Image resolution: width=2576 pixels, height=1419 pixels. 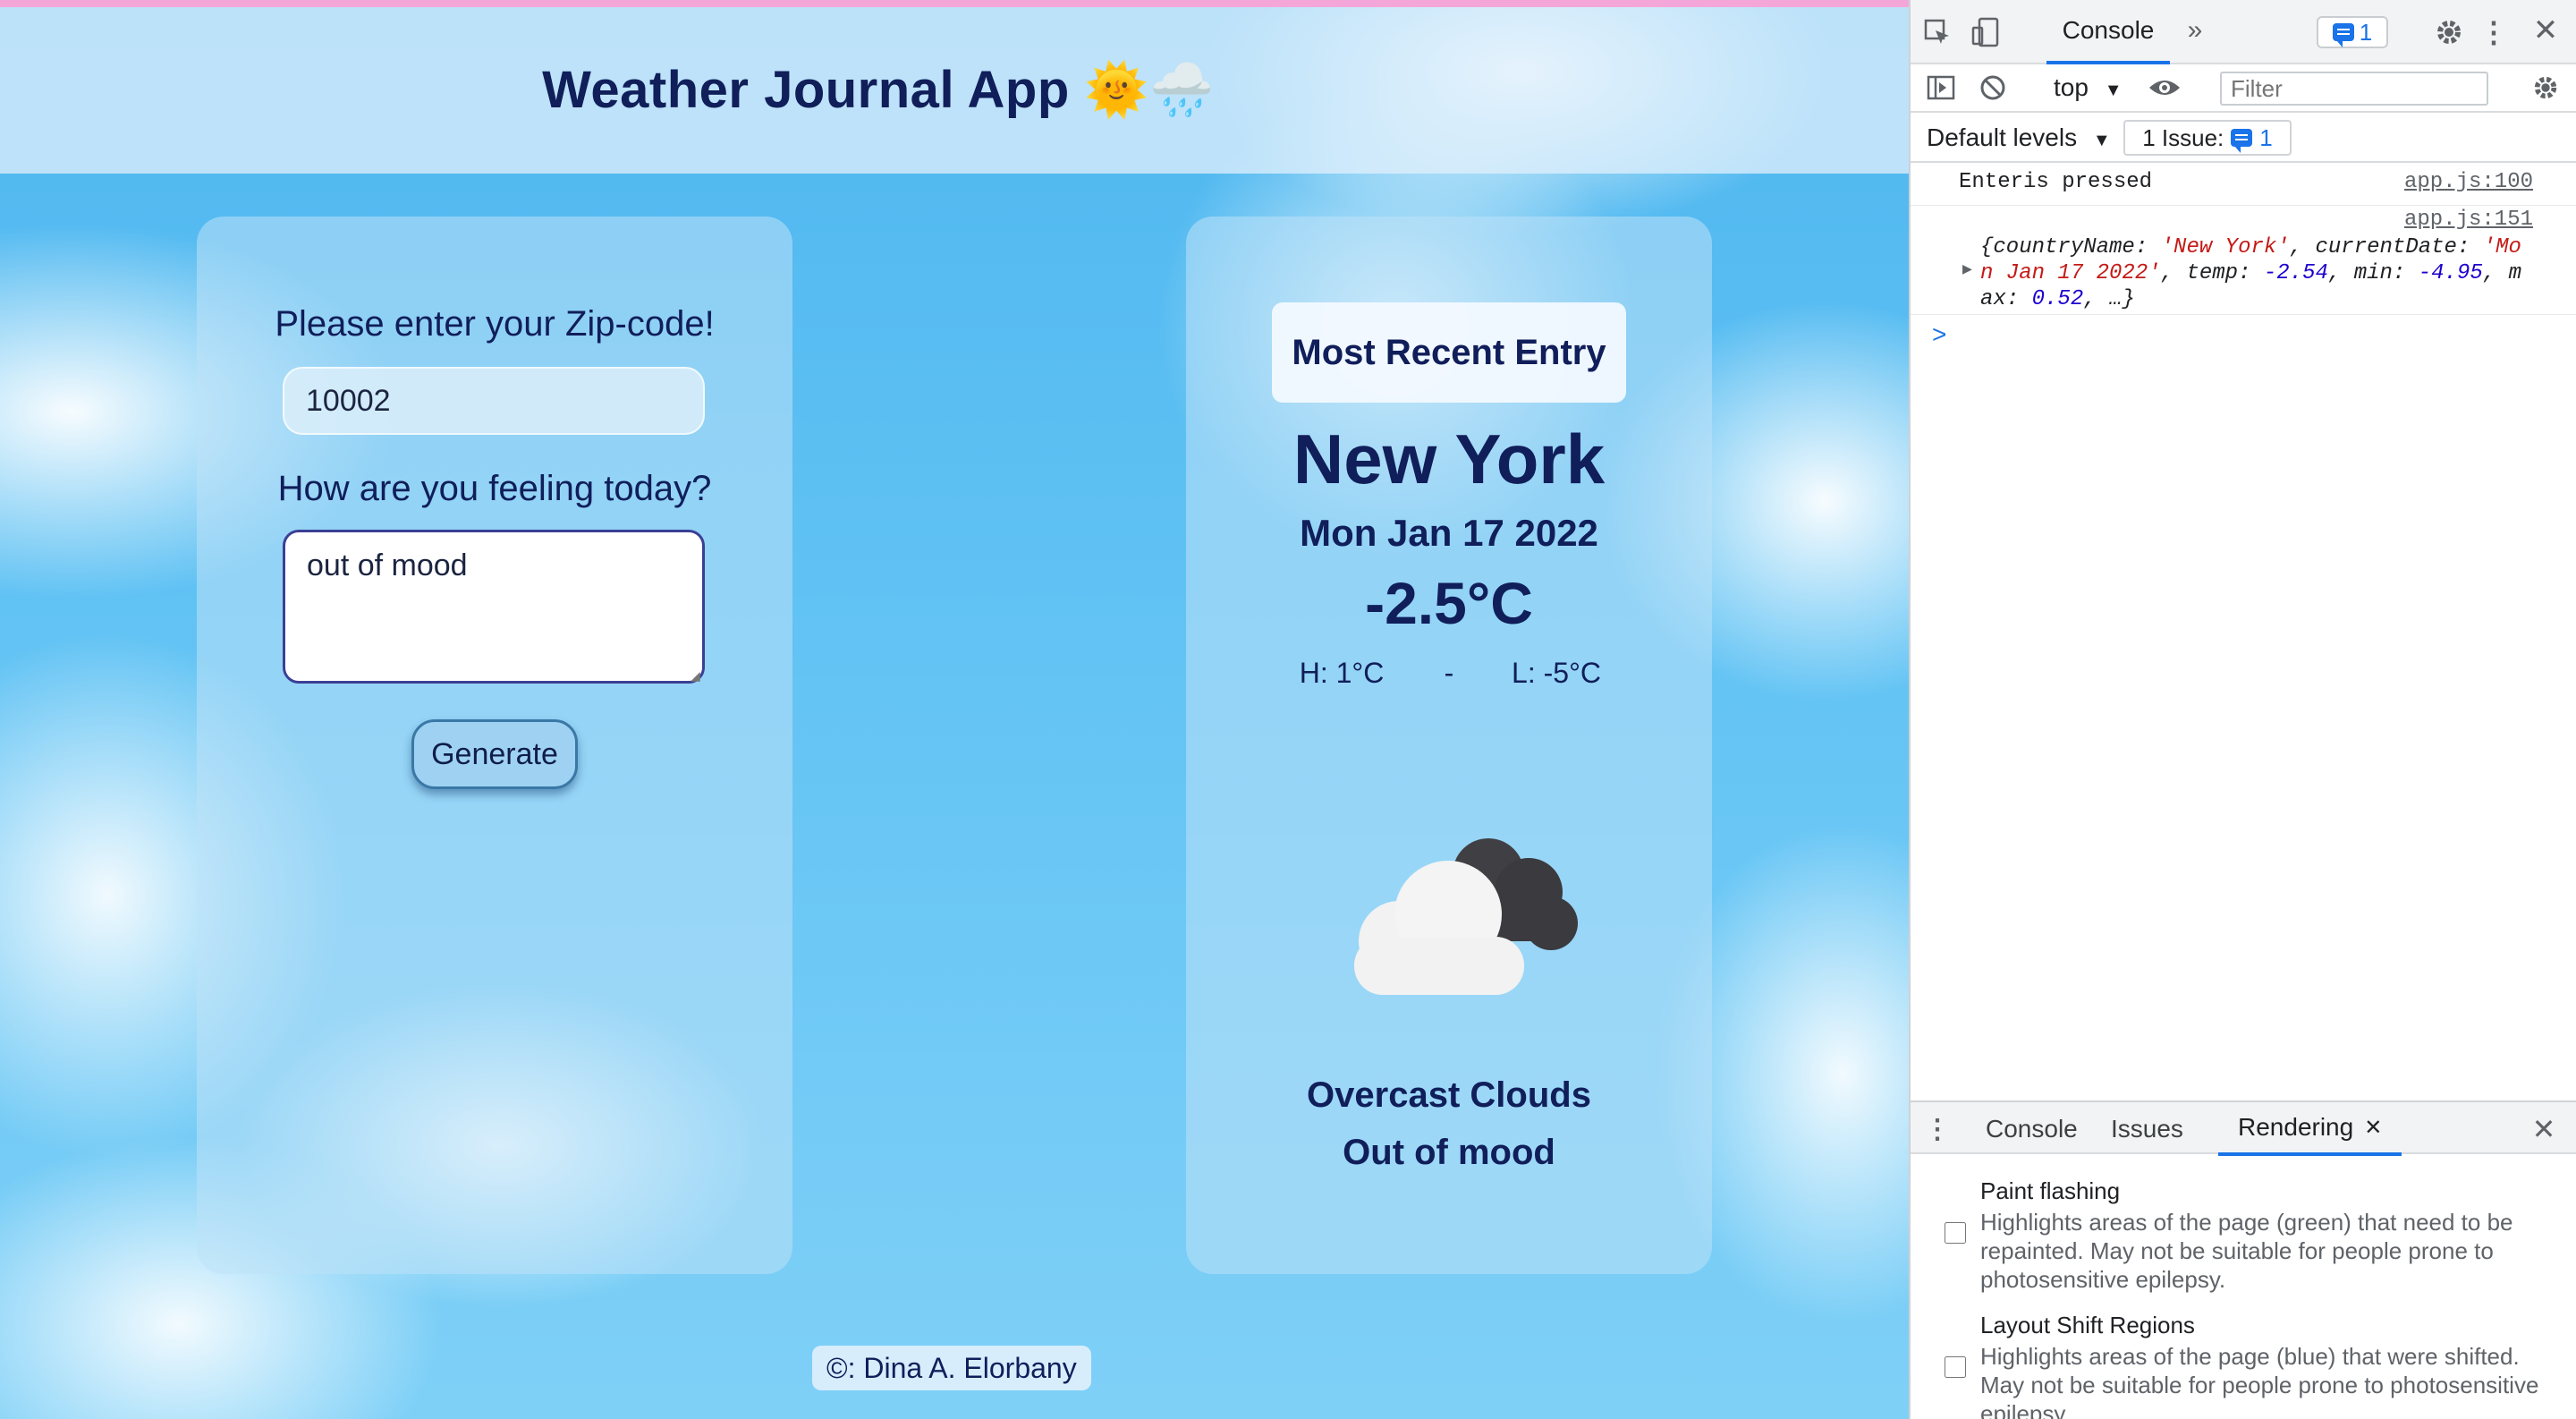 What do you see at coordinates (2032, 1129) in the screenshot?
I see `drawer-tab-console: Console` at bounding box center [2032, 1129].